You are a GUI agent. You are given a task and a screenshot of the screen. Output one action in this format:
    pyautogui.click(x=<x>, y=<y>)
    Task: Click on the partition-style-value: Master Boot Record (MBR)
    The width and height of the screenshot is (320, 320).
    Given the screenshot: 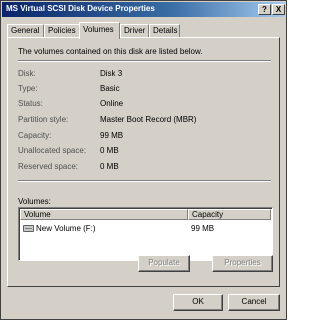 What is the action you would take?
    pyautogui.click(x=148, y=119)
    